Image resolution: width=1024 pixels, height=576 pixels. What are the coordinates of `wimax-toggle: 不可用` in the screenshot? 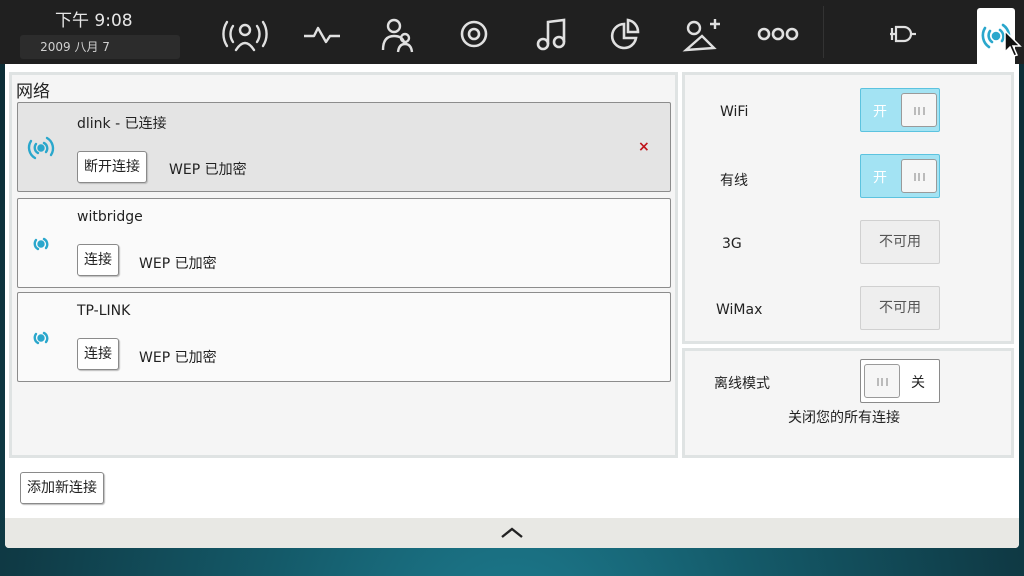 It's located at (900, 308).